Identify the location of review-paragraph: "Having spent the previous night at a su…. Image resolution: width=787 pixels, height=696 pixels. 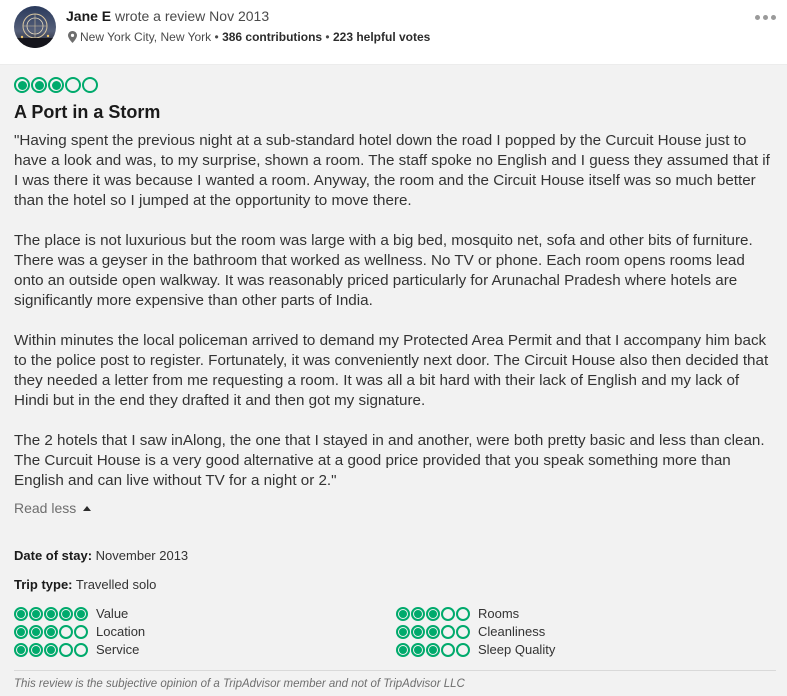
(392, 170).